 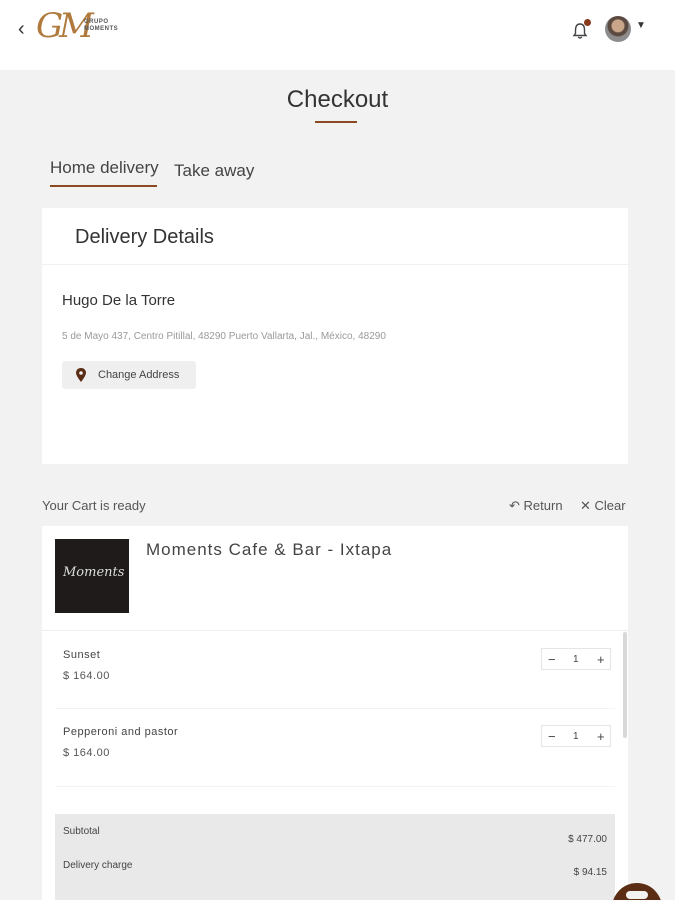 I want to click on return-button: ↶ Return, so click(x=536, y=506).